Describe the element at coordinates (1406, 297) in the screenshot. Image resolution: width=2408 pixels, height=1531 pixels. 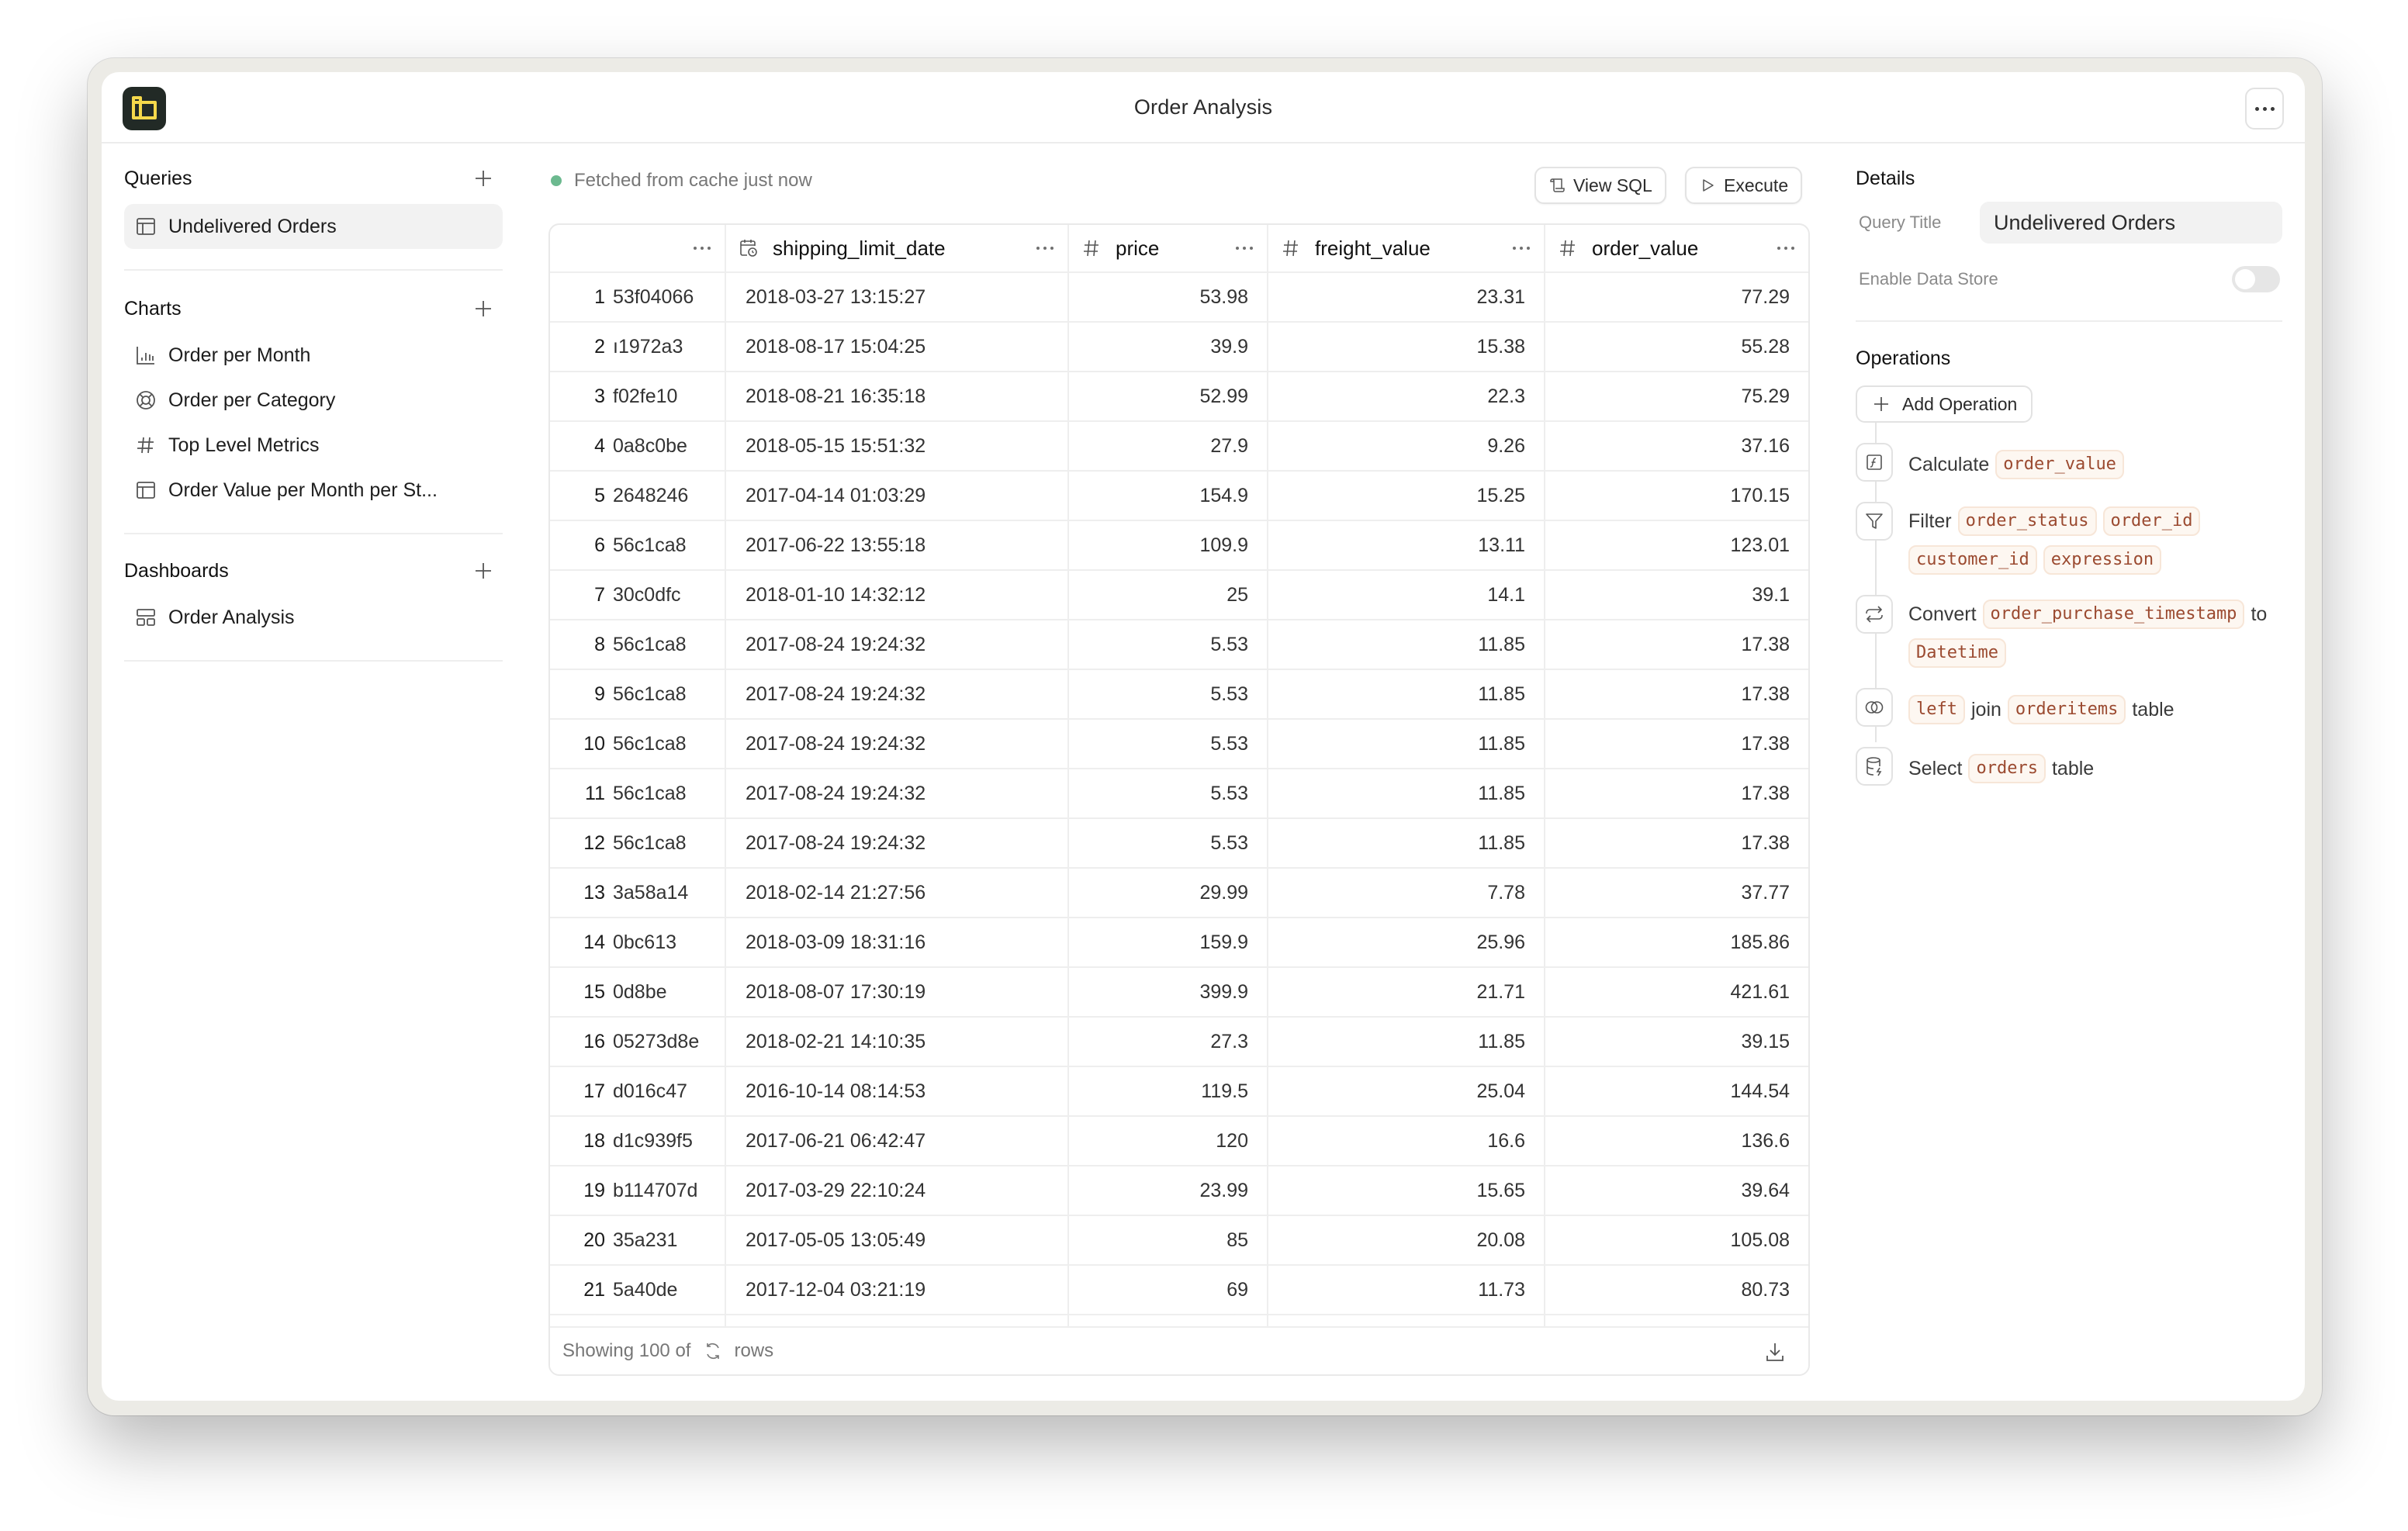
I see `cell-freight-value: 23.31` at that location.